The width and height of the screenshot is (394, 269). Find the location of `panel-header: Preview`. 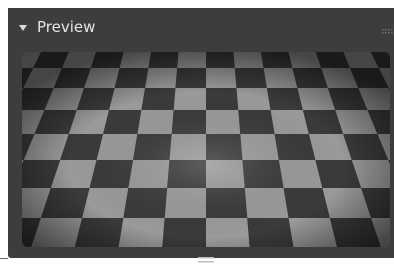

panel-header: Preview is located at coordinates (201, 27).